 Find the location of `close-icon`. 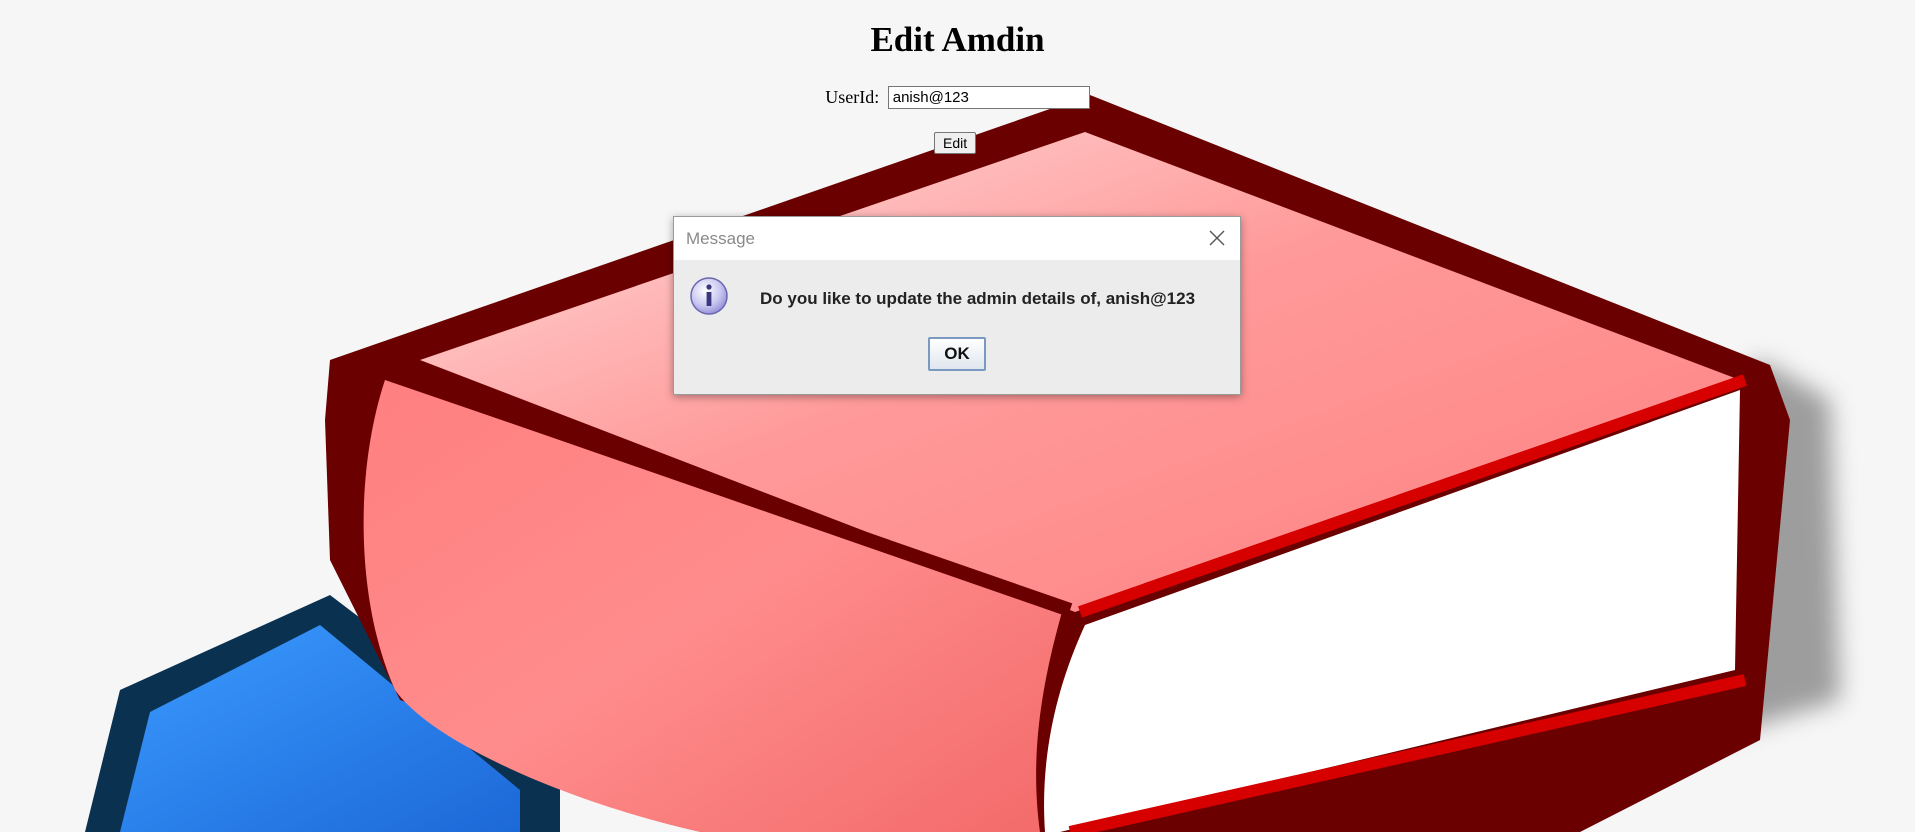

close-icon is located at coordinates (1217, 238).